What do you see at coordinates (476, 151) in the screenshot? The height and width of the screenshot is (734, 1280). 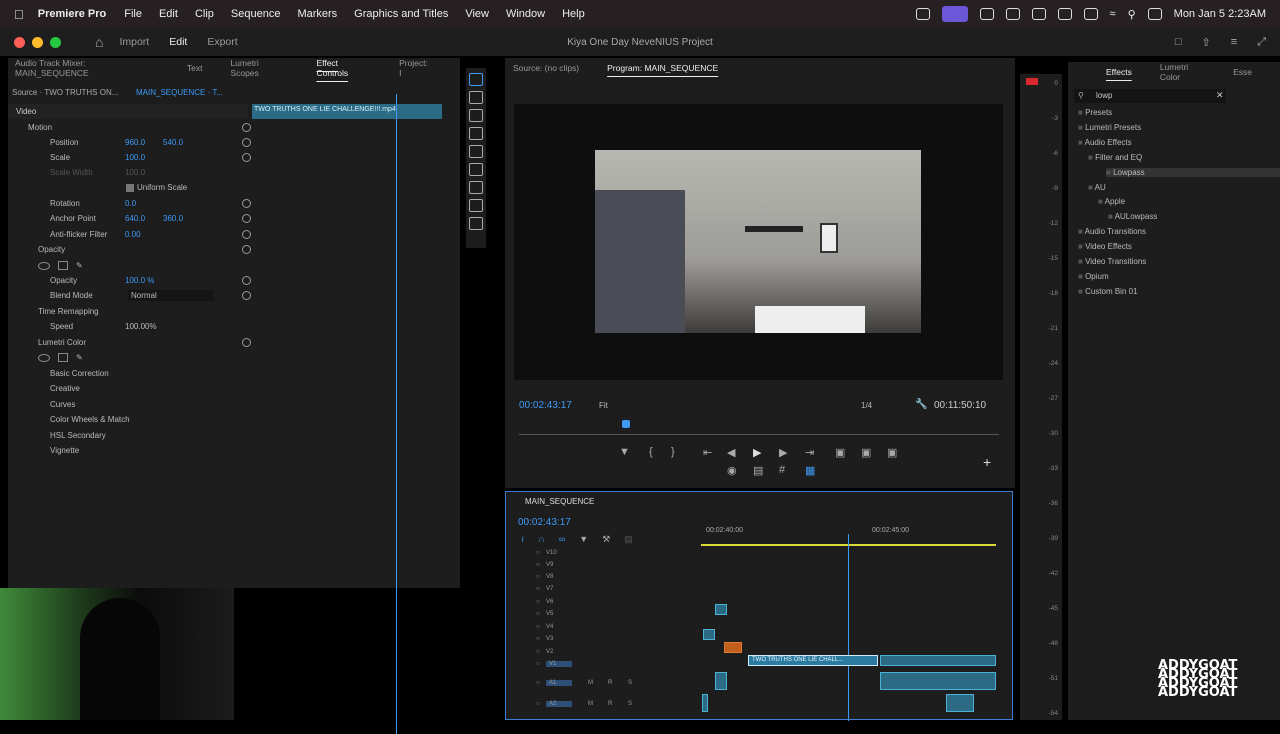 I see `slip-icon` at bounding box center [476, 151].